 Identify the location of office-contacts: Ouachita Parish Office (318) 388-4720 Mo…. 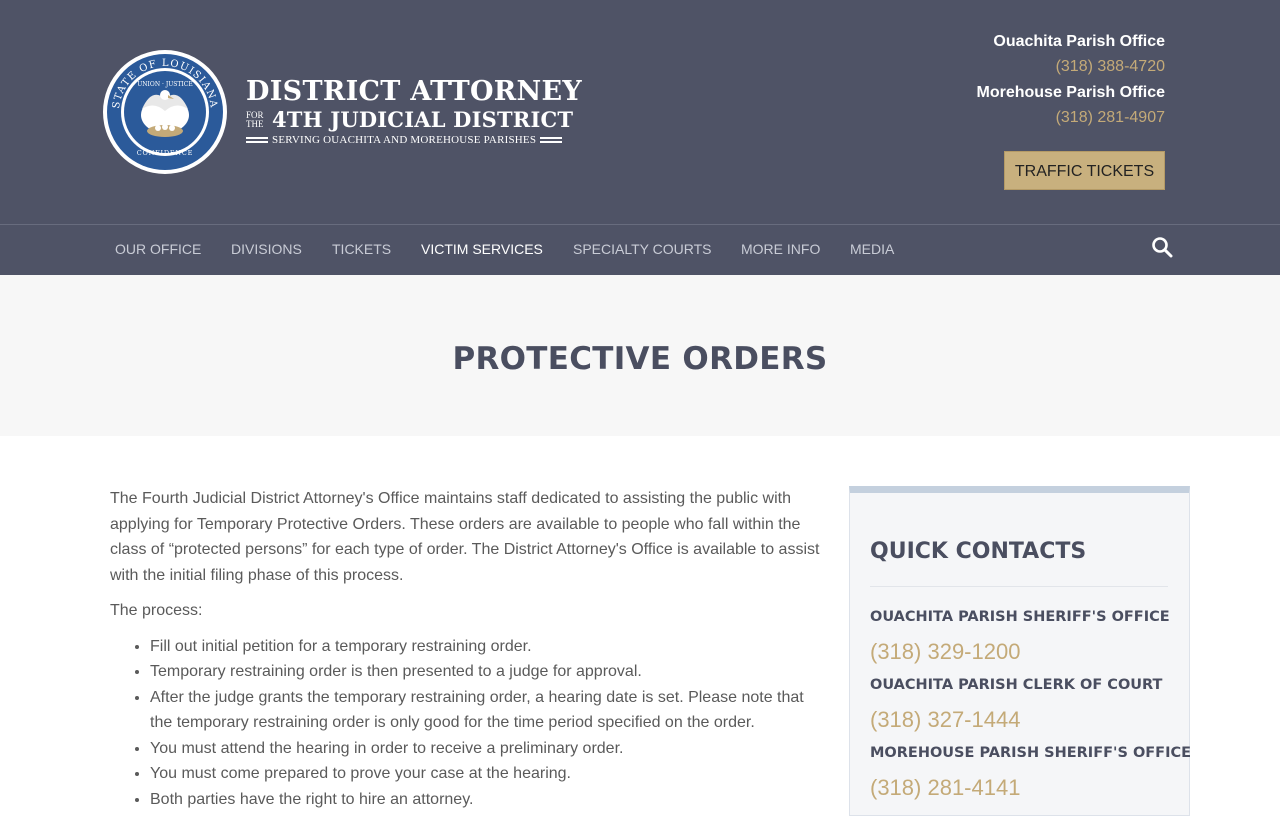
(1071, 83).